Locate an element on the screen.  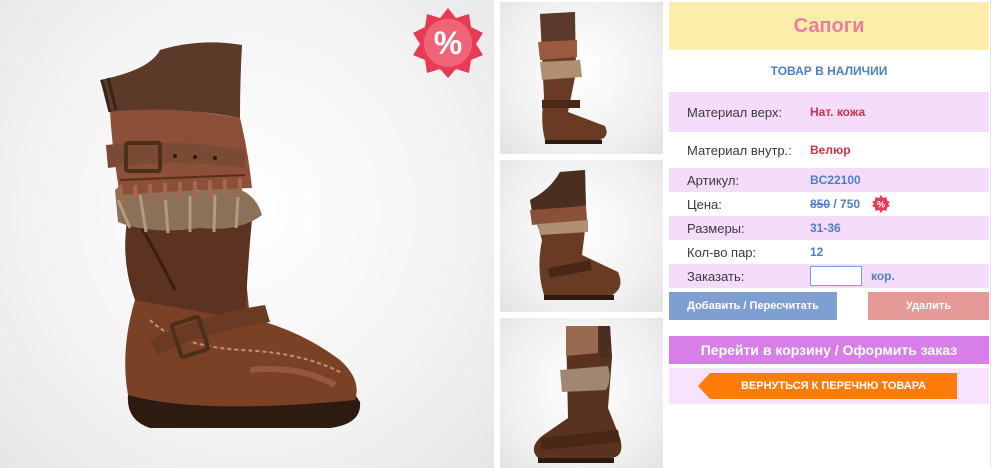
product-title-box: Сапоги is located at coordinates (829, 26).